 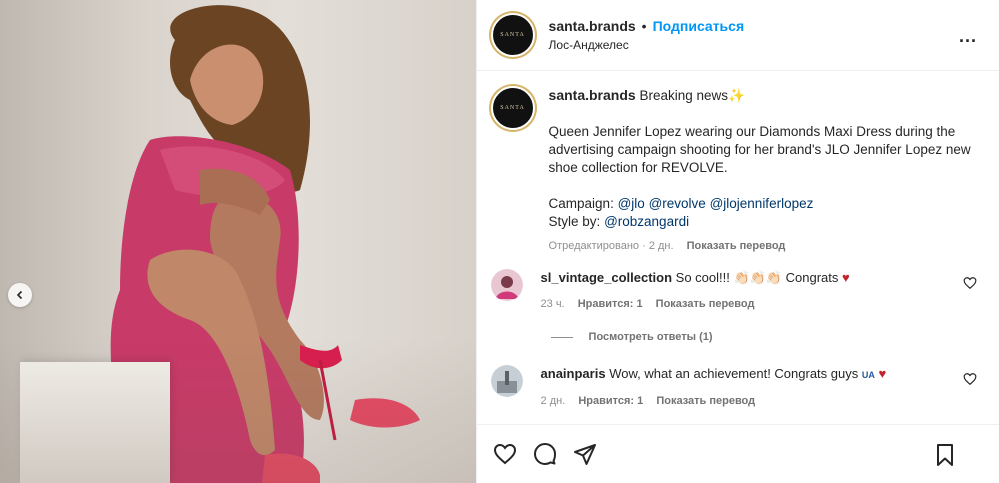 What do you see at coordinates (757, 277) in the screenshot?
I see `comment-text: So cool!!! 👏🏻👏🏻👏🏻 Congrats` at bounding box center [757, 277].